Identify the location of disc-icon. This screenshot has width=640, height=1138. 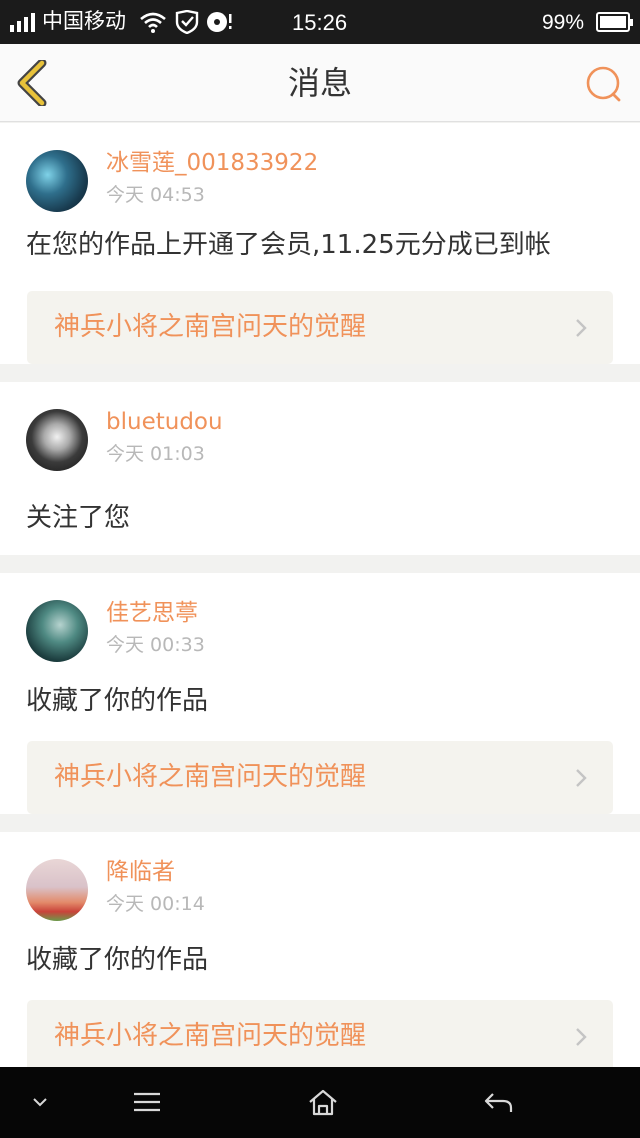
(219, 22).